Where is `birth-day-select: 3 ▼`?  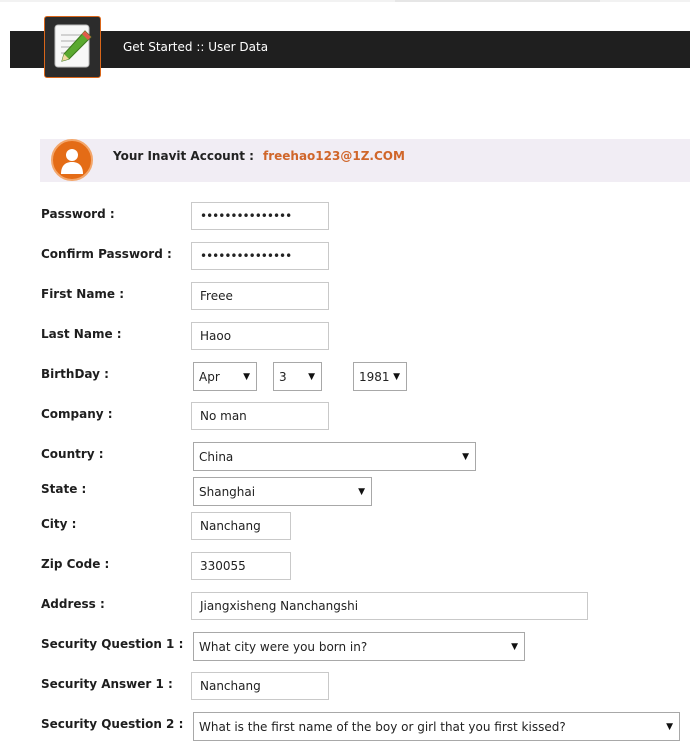
birth-day-select: 3 ▼ is located at coordinates (297, 376).